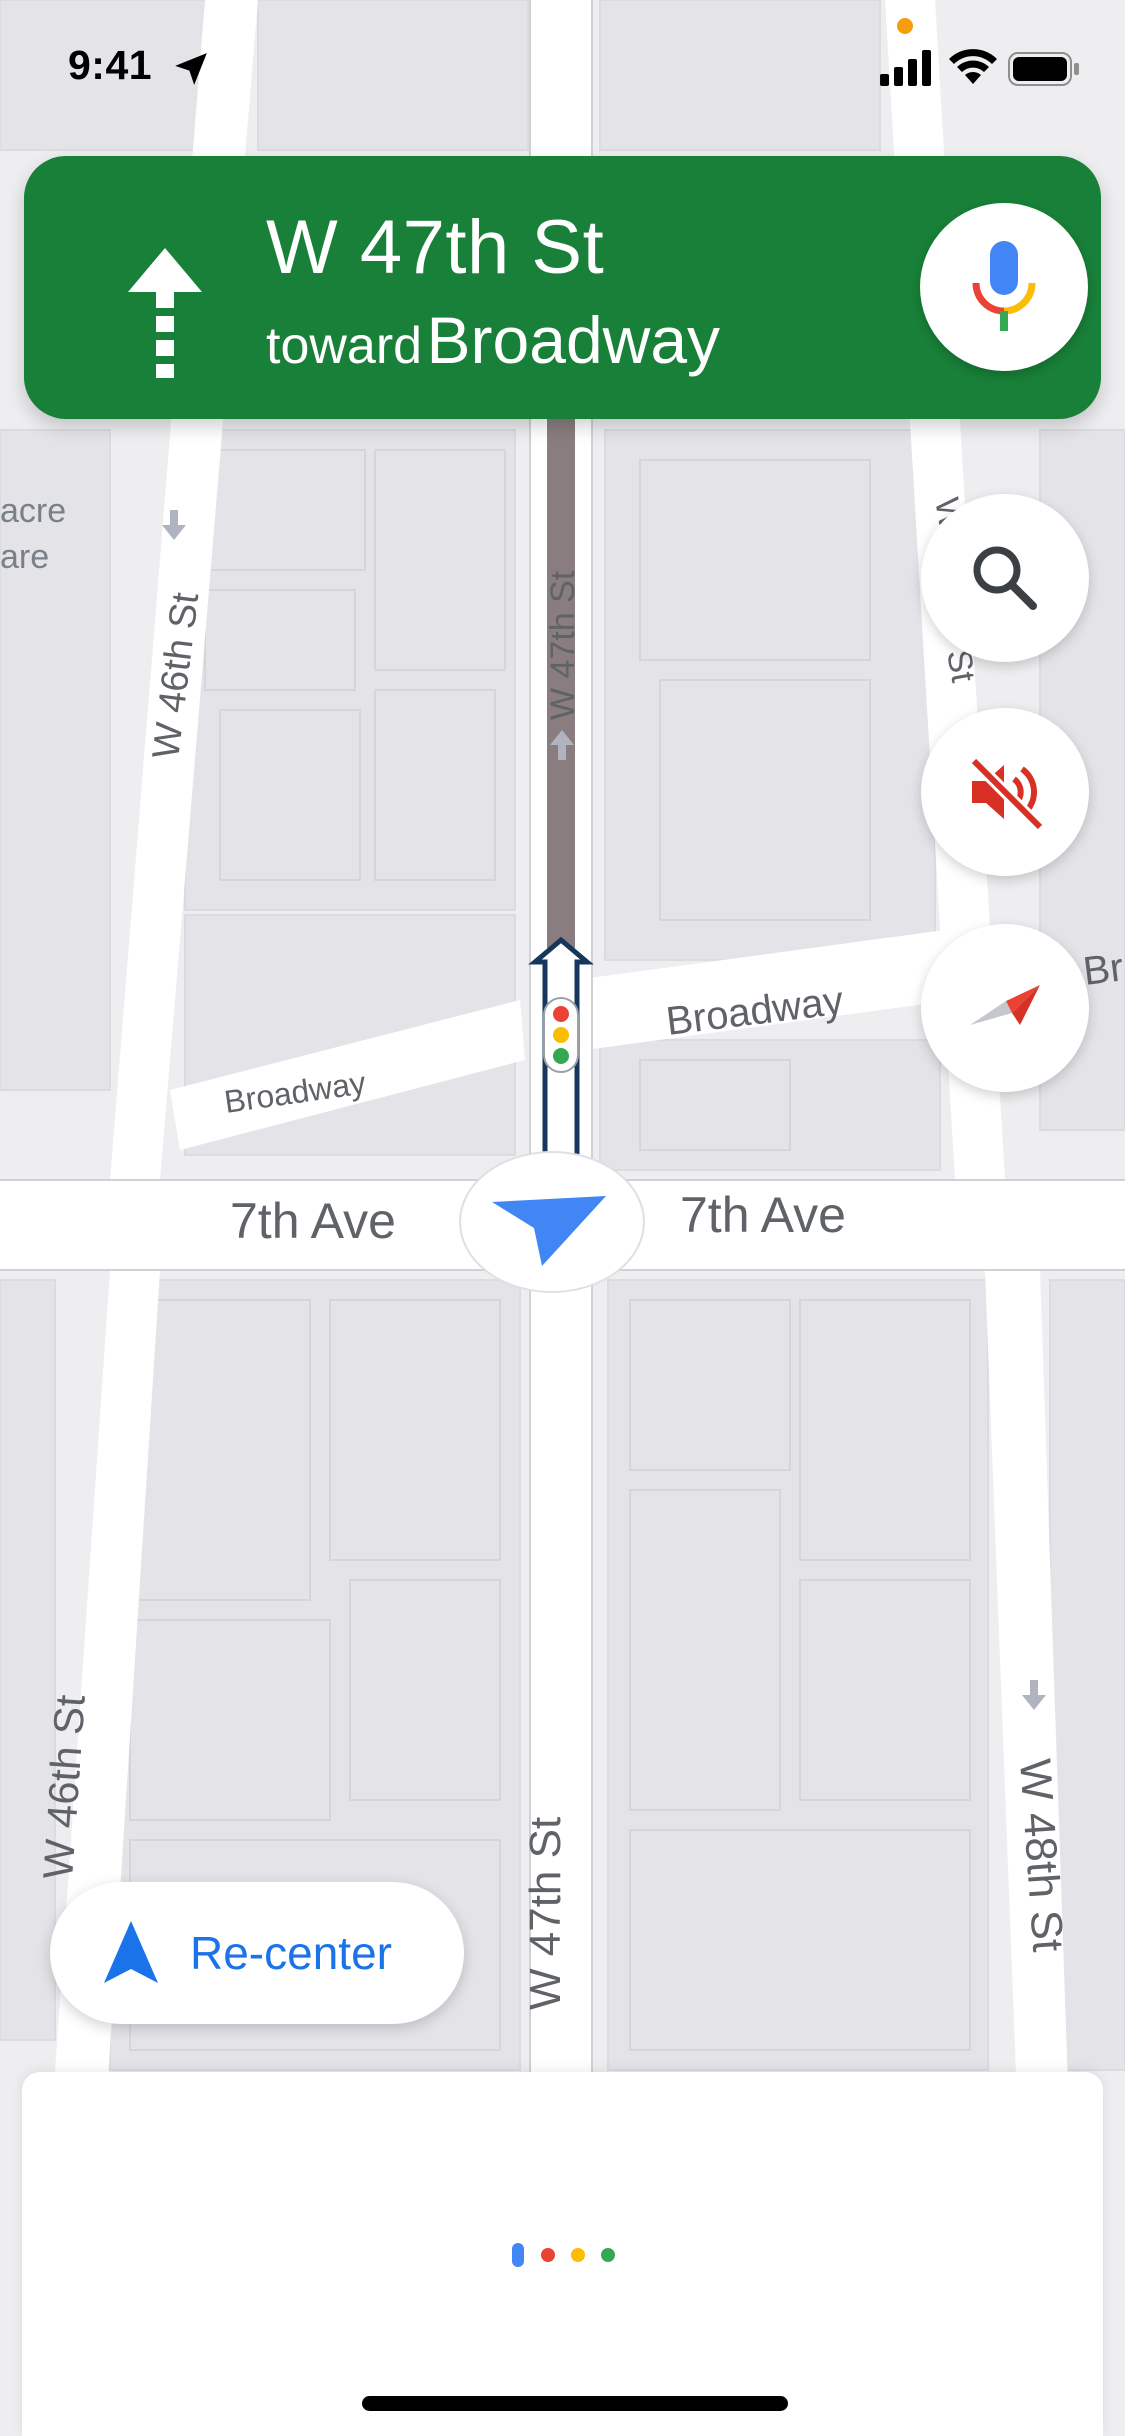 The height and width of the screenshot is (2436, 1125). What do you see at coordinates (291, 1953) in the screenshot?
I see `recenter-label: Re-center` at bounding box center [291, 1953].